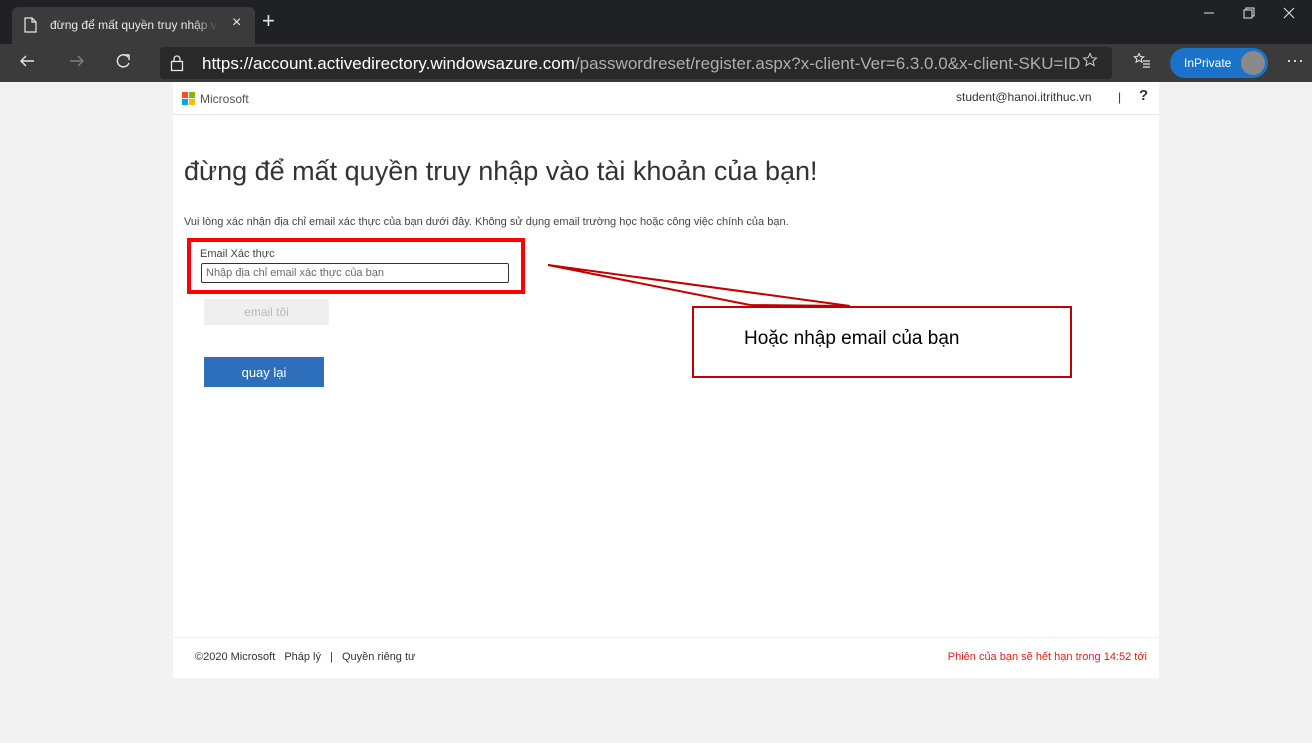 This screenshot has width=1312, height=743. I want to click on session-timer: Phiên của bạn sẽ hết hạn trong 14:52 tới, so click(1047, 657).